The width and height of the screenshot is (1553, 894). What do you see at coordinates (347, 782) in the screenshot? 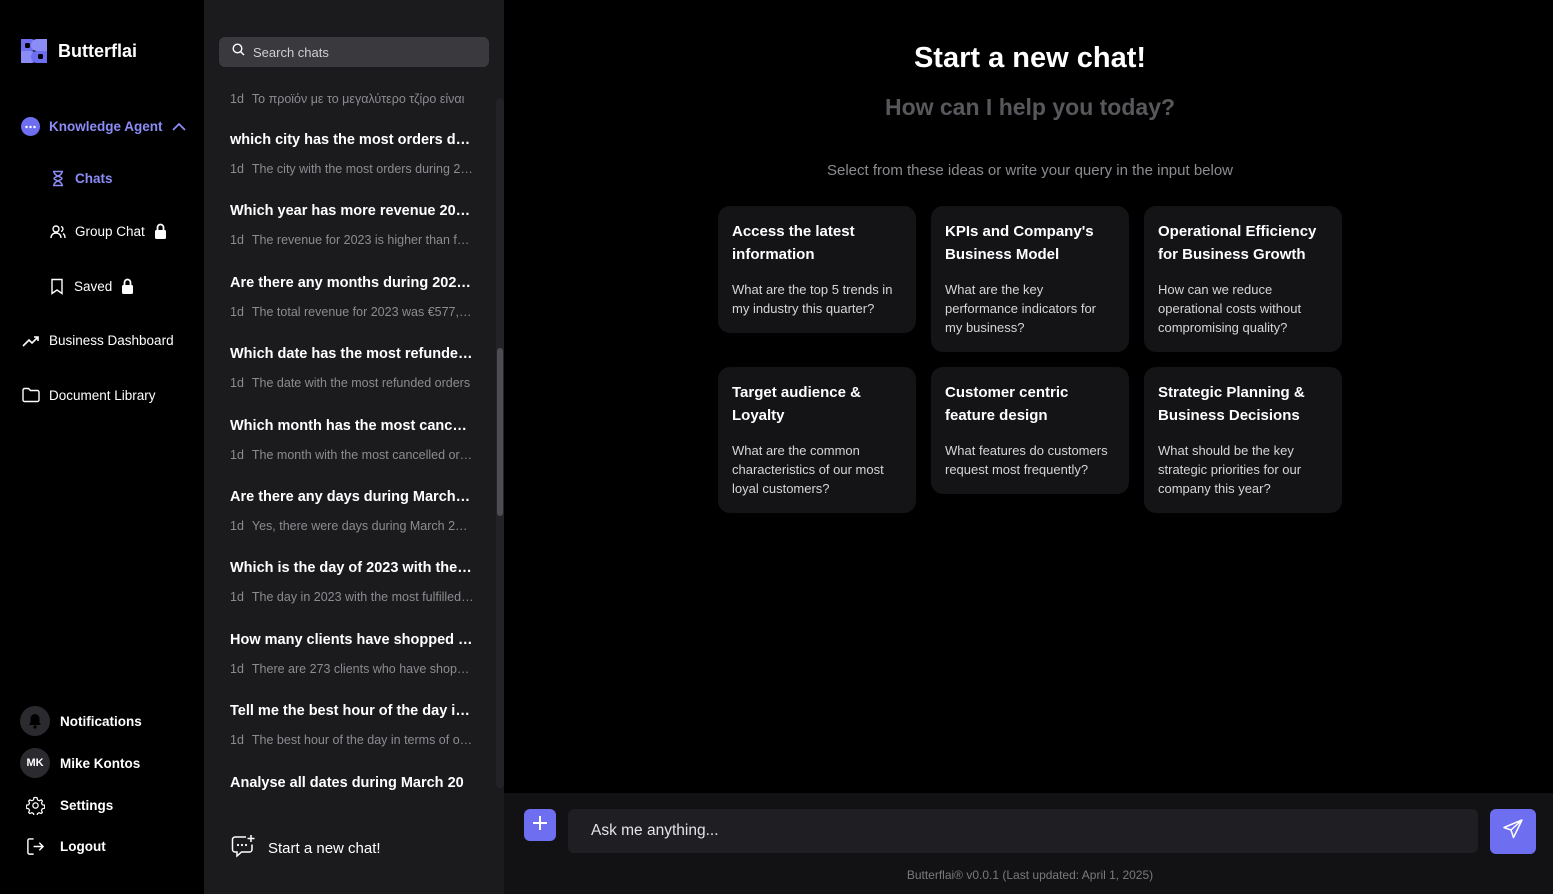
I see `chat-title: Analyse all dates during March 20` at bounding box center [347, 782].